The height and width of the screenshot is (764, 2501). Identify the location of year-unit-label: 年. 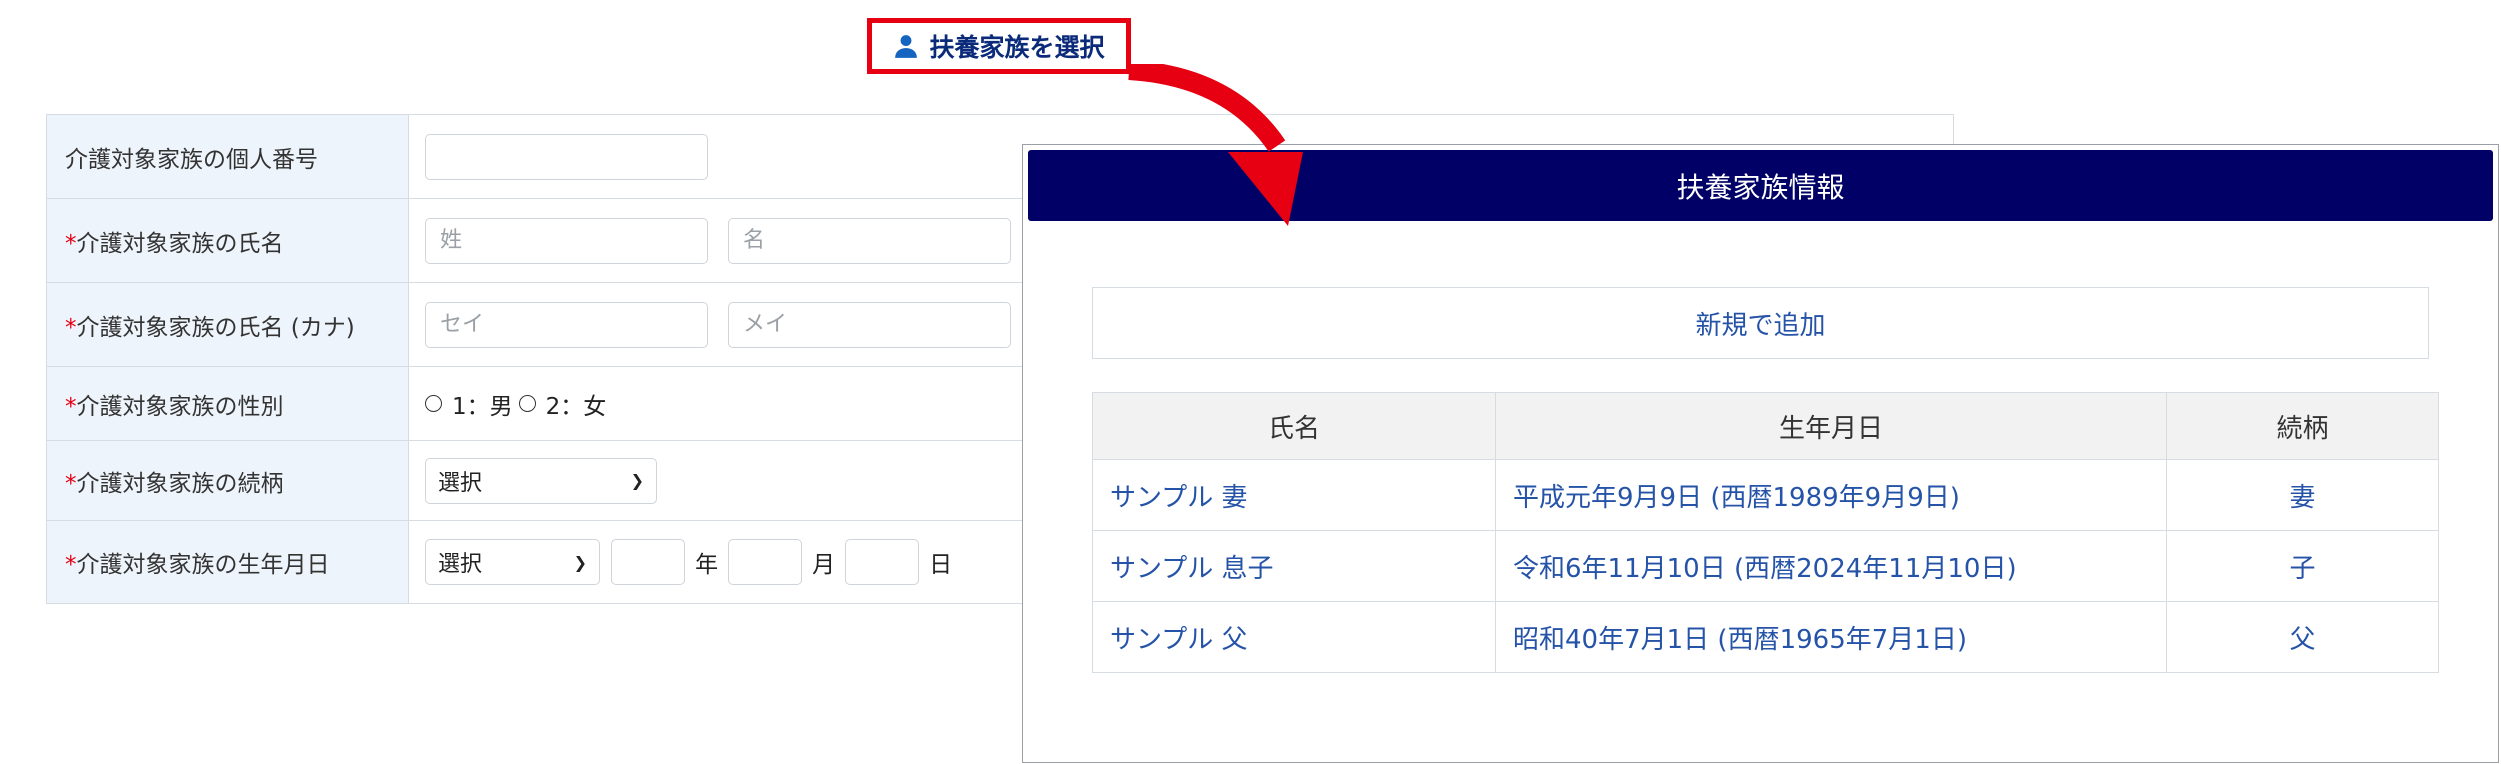
(707, 565).